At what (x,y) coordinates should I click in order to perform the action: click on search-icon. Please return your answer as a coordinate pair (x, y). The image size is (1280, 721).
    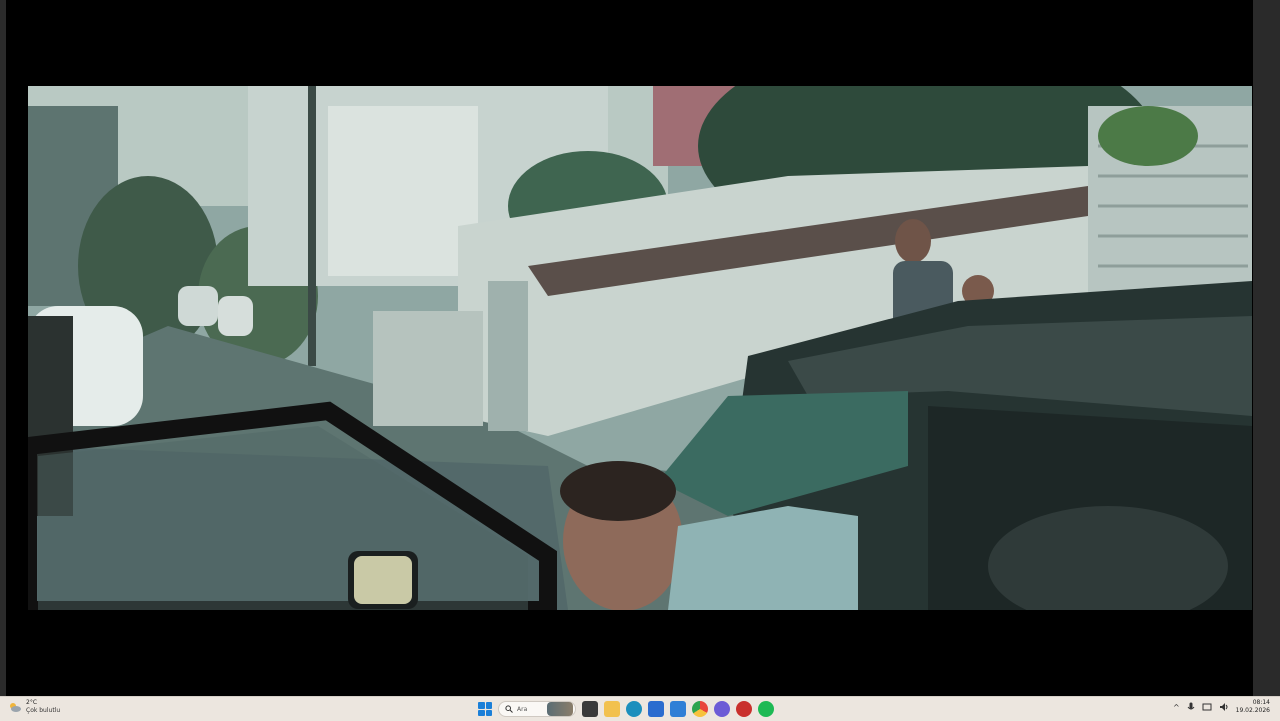
    Looking at the image, I should click on (509, 709).